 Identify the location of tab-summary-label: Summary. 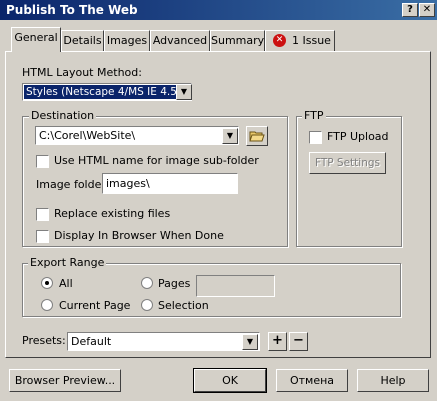
(238, 40).